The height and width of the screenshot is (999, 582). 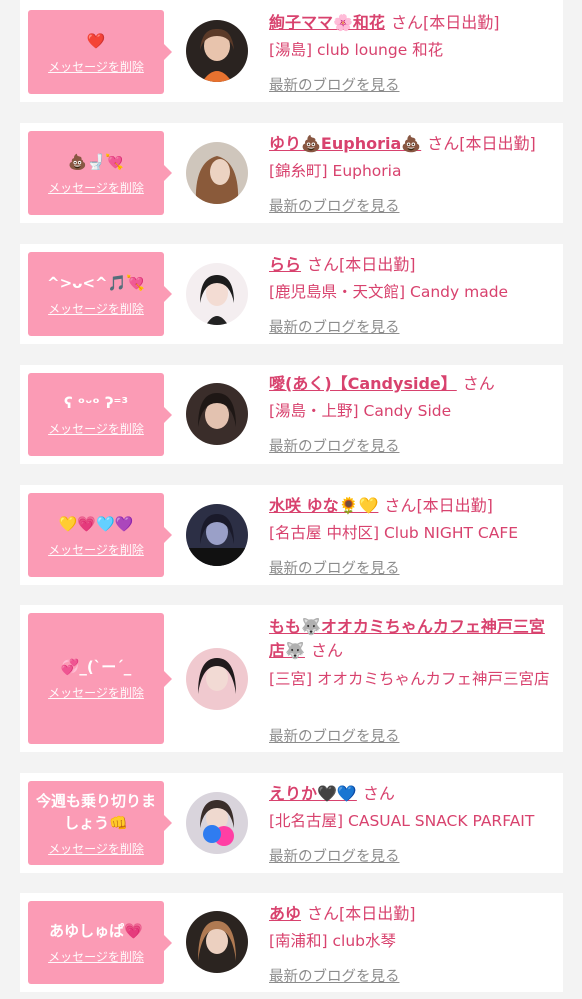 I want to click on message-text: あゆしゅぱ💗, so click(x=96, y=931).